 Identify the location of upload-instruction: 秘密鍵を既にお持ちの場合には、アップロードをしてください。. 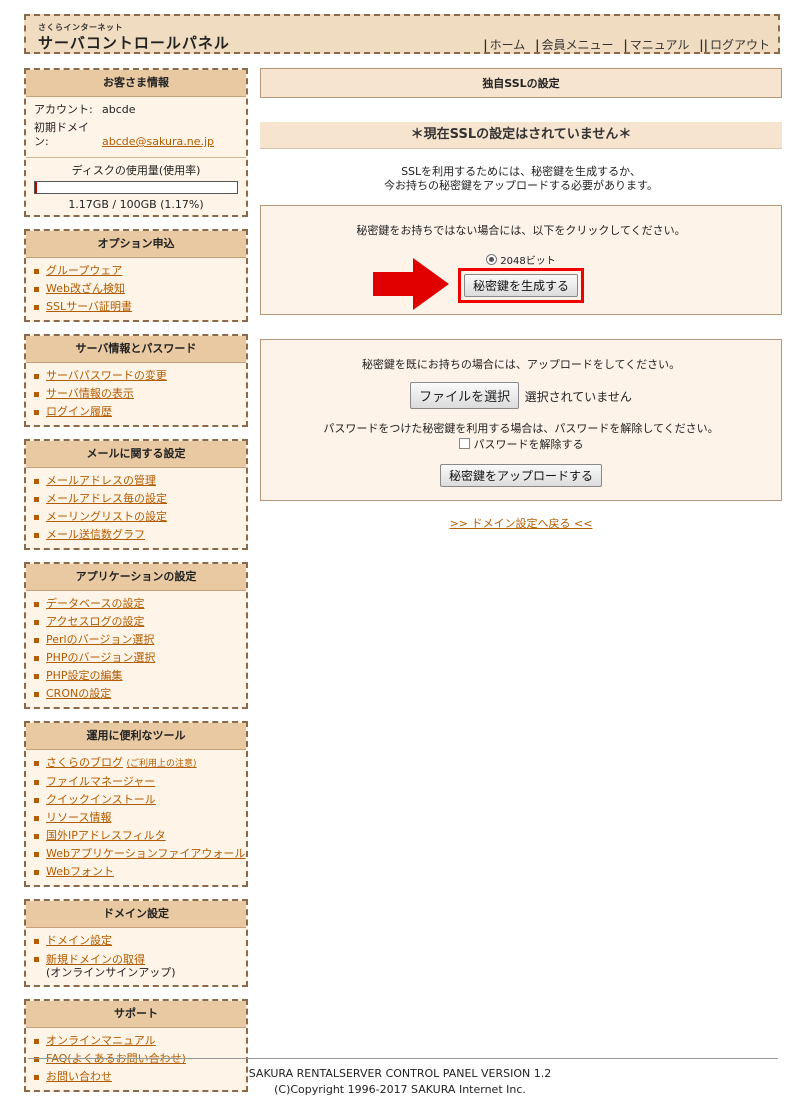
(521, 364).